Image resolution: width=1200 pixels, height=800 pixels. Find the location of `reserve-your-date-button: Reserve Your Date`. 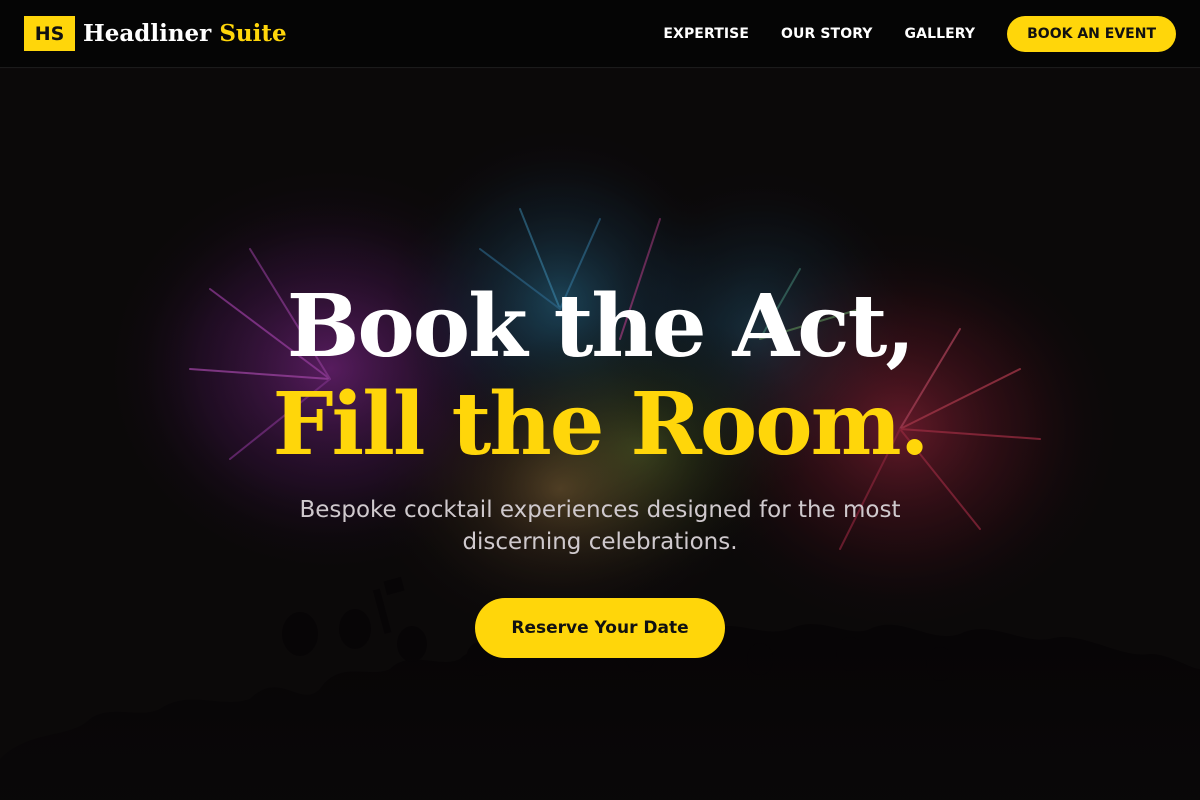

reserve-your-date-button: Reserve Your Date is located at coordinates (600, 628).